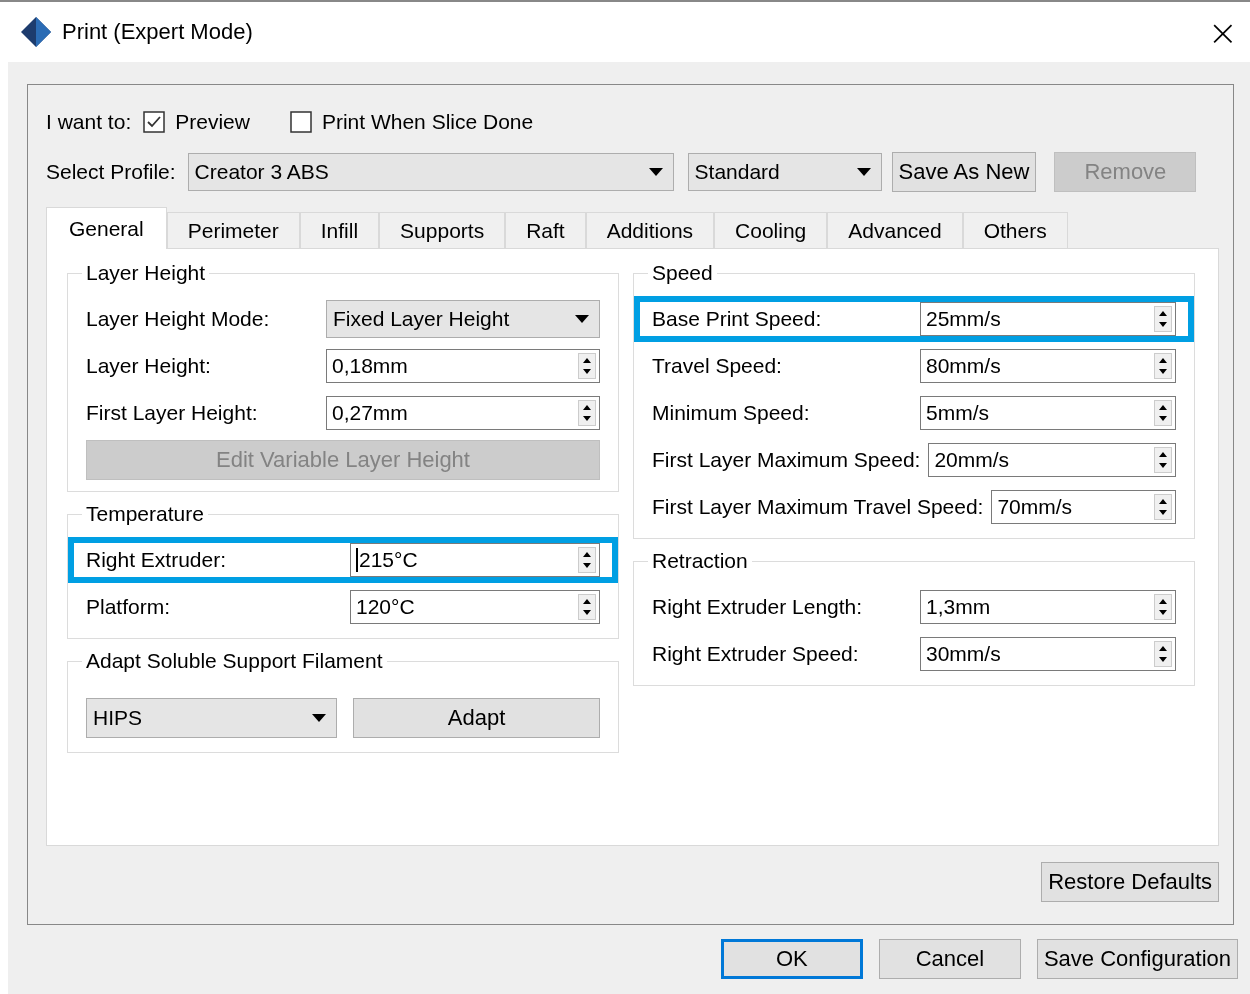  What do you see at coordinates (964, 172) in the screenshot?
I see `profile-button: Save As New` at bounding box center [964, 172].